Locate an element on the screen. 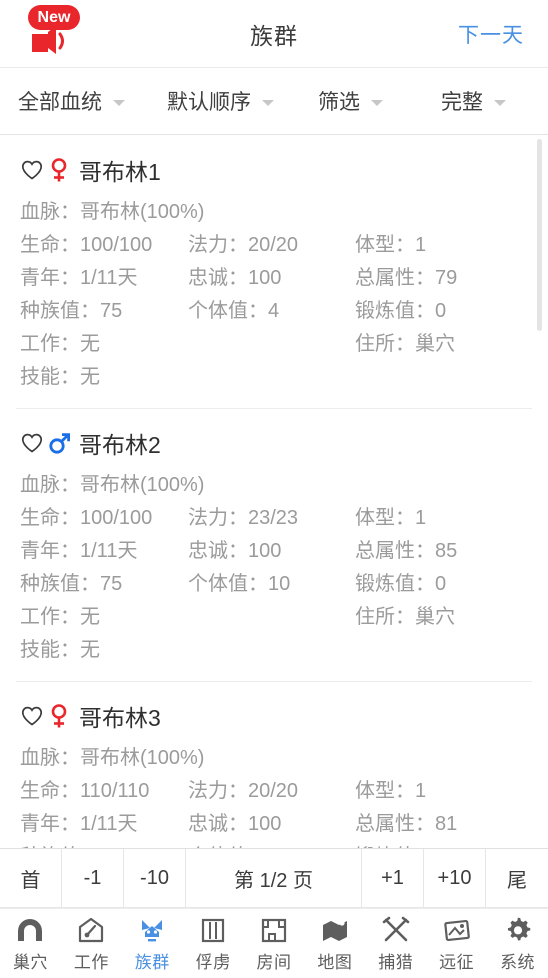 This screenshot has height=978, width=548. nav-label: 地图 is located at coordinates (335, 962).